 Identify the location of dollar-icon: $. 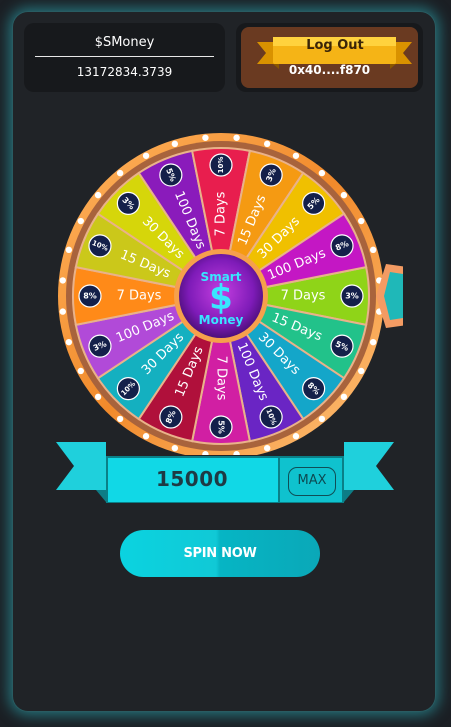
(221, 298).